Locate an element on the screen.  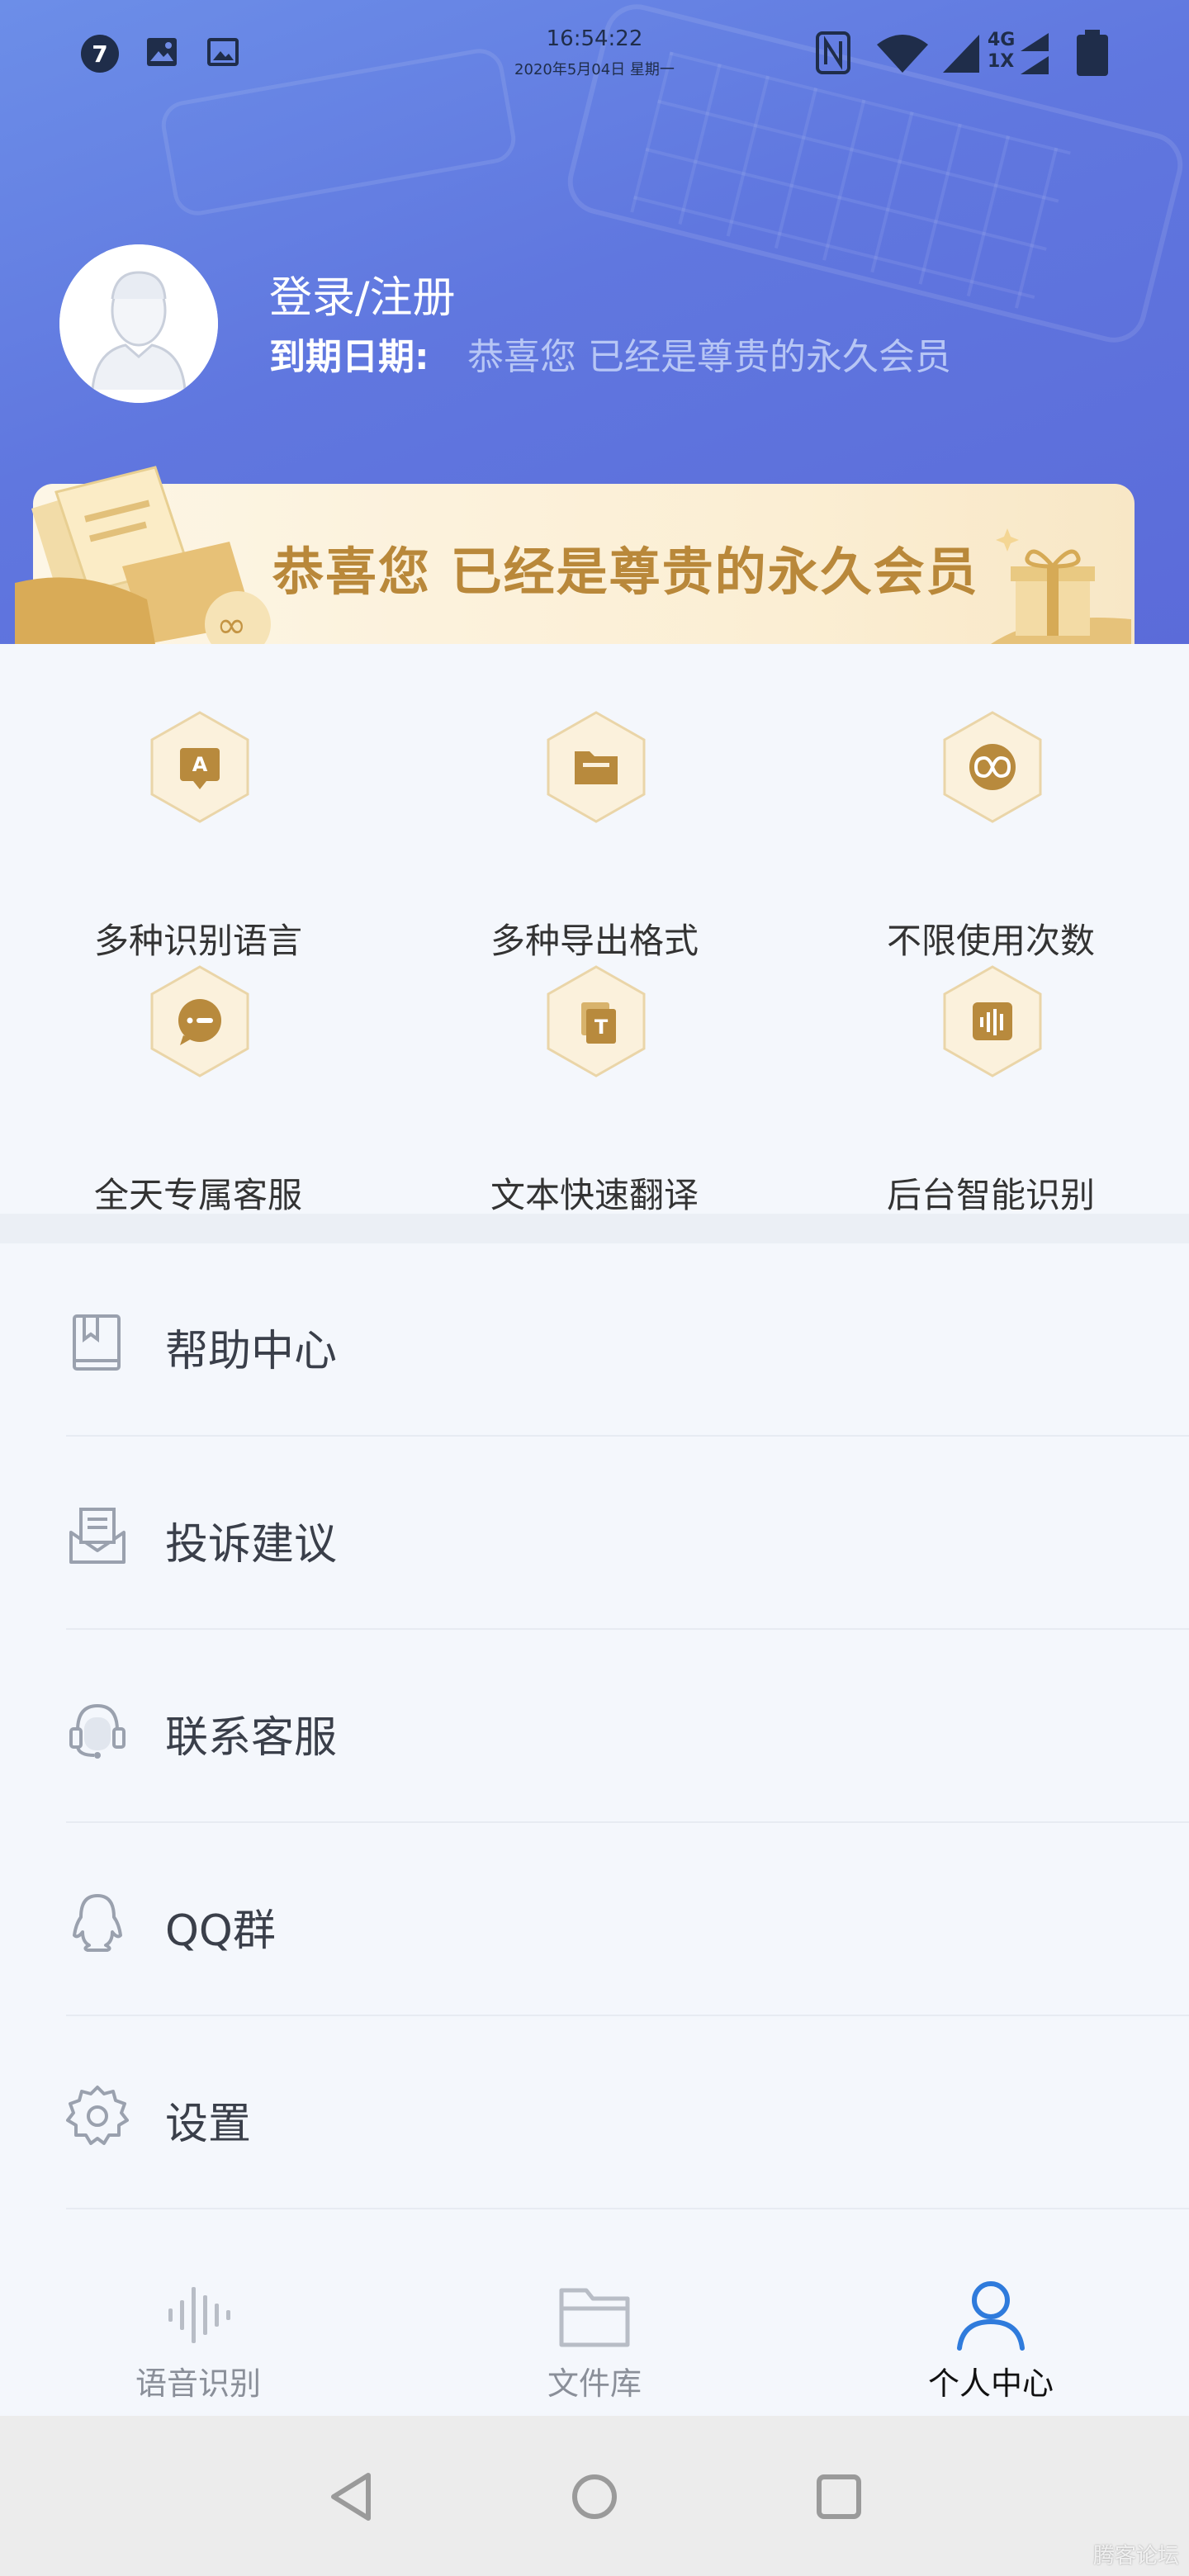
menu-item-help-center: 帮助中心 is located at coordinates (594, 1340).